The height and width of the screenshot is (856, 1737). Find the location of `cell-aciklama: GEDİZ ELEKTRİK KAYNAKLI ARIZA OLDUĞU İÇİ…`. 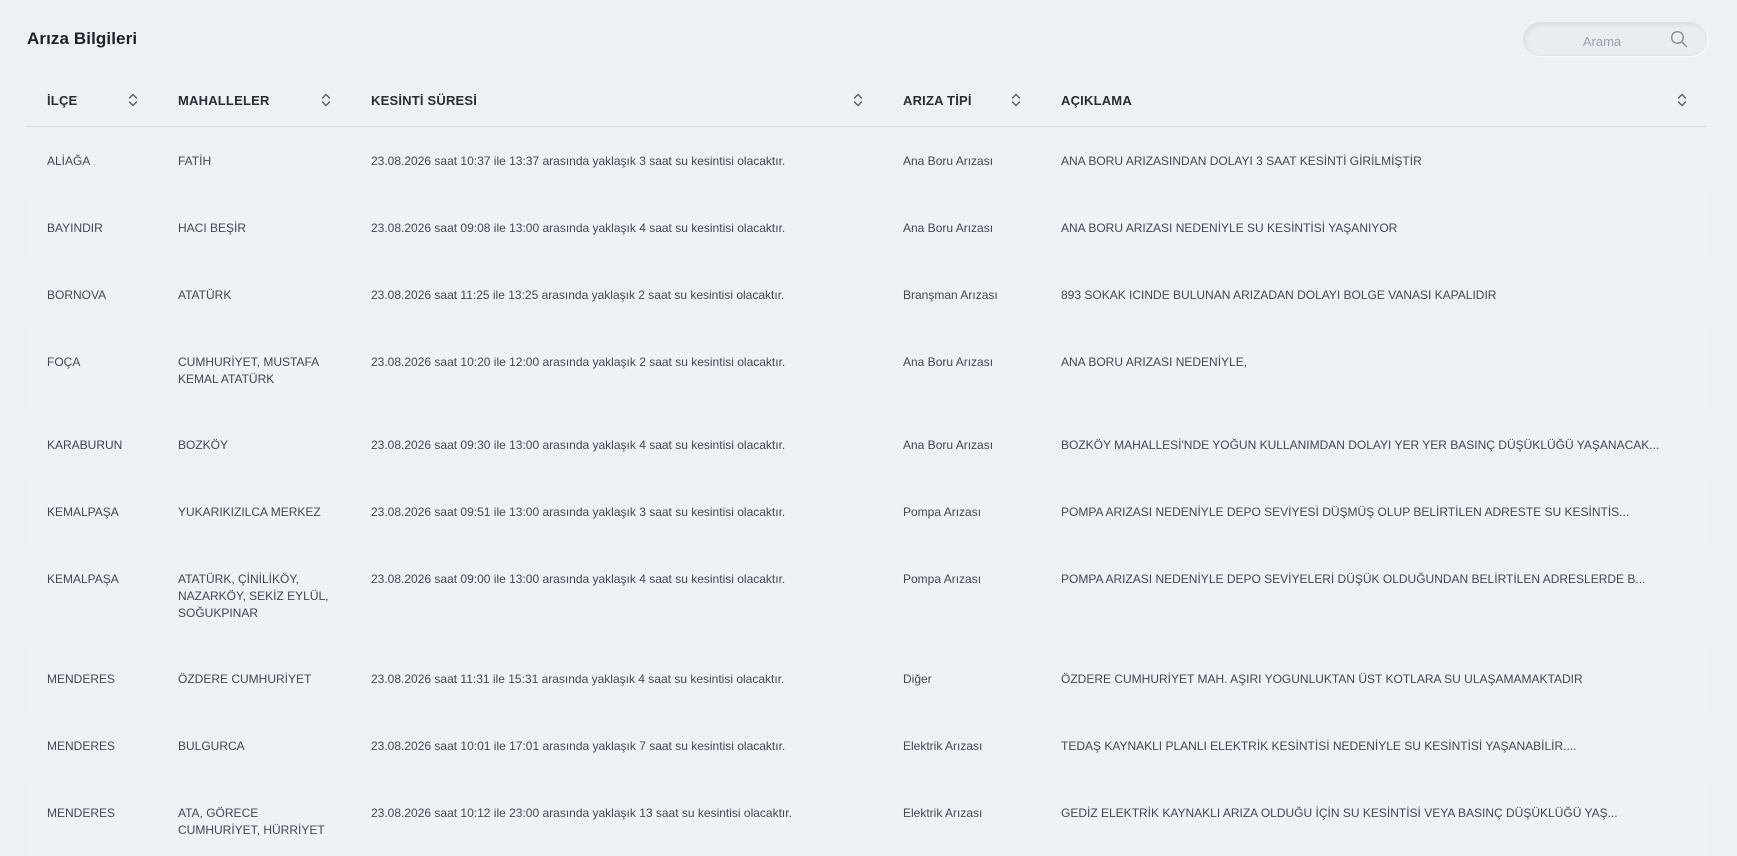

cell-aciklama: GEDİZ ELEKTRİK KAYNAKLI ARIZA OLDUĞU İÇİ… is located at coordinates (1339, 812).